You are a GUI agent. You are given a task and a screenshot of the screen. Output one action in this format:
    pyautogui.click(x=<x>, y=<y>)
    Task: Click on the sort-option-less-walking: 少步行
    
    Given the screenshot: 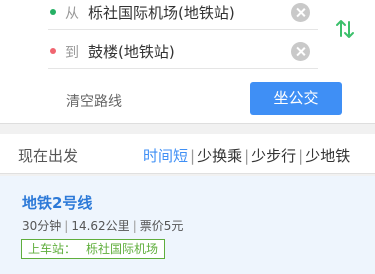 What is the action you would take?
    pyautogui.click(x=273, y=155)
    